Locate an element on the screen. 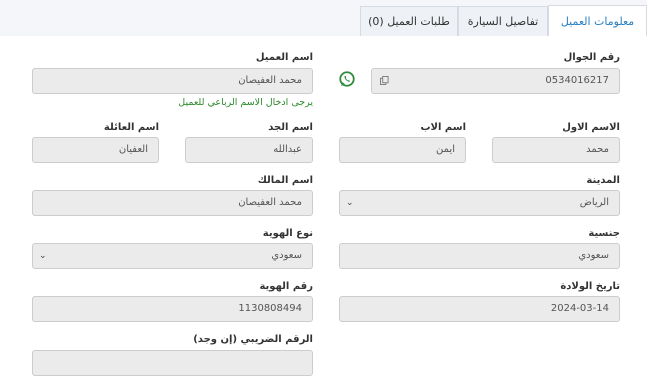 The image size is (647, 387). tax-number-label: الرقم الضريبي (إن وجد) is located at coordinates (253, 339).